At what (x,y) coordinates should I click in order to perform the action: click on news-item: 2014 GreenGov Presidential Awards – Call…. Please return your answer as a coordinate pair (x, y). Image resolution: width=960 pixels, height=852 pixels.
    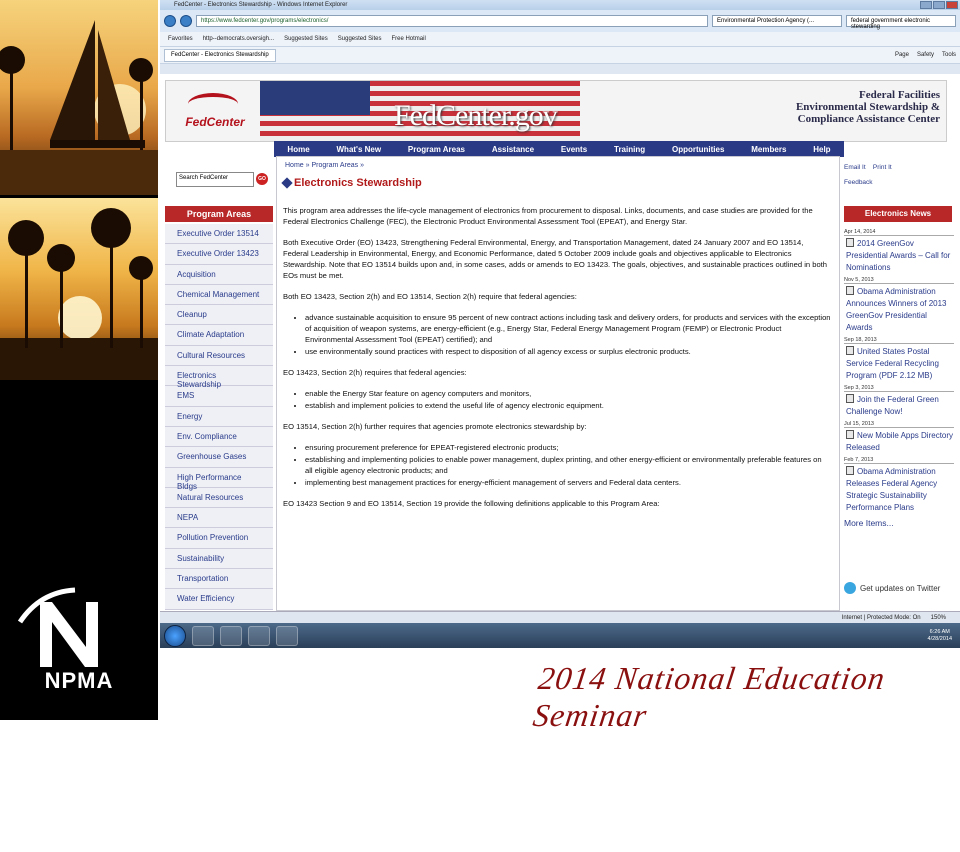
    Looking at the image, I should click on (899, 256).